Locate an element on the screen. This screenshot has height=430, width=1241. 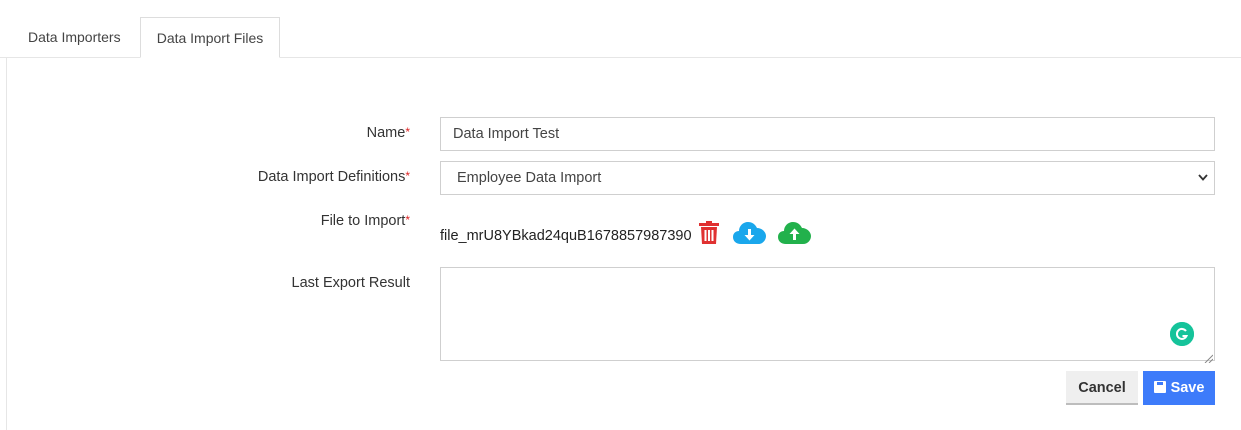
definitions-label: Data Import Definitions* is located at coordinates (334, 177).